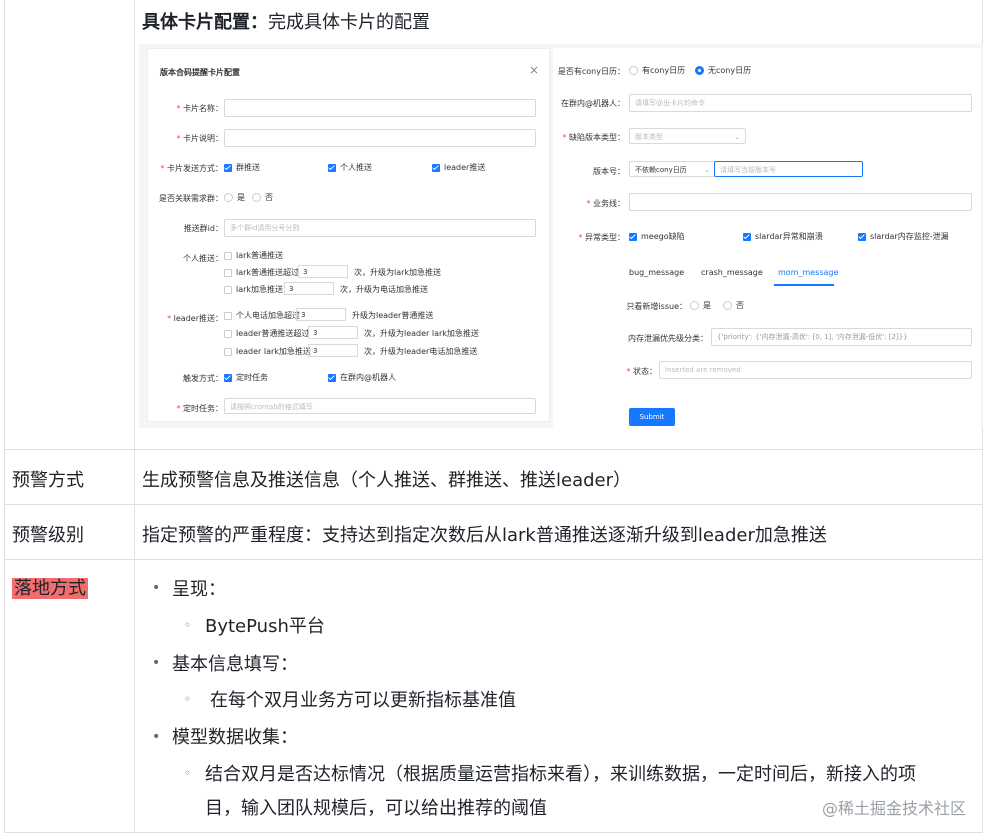 Image resolution: width=986 pixels, height=840 pixels. I want to click on trigger-label: 触发方式：, so click(203, 378).